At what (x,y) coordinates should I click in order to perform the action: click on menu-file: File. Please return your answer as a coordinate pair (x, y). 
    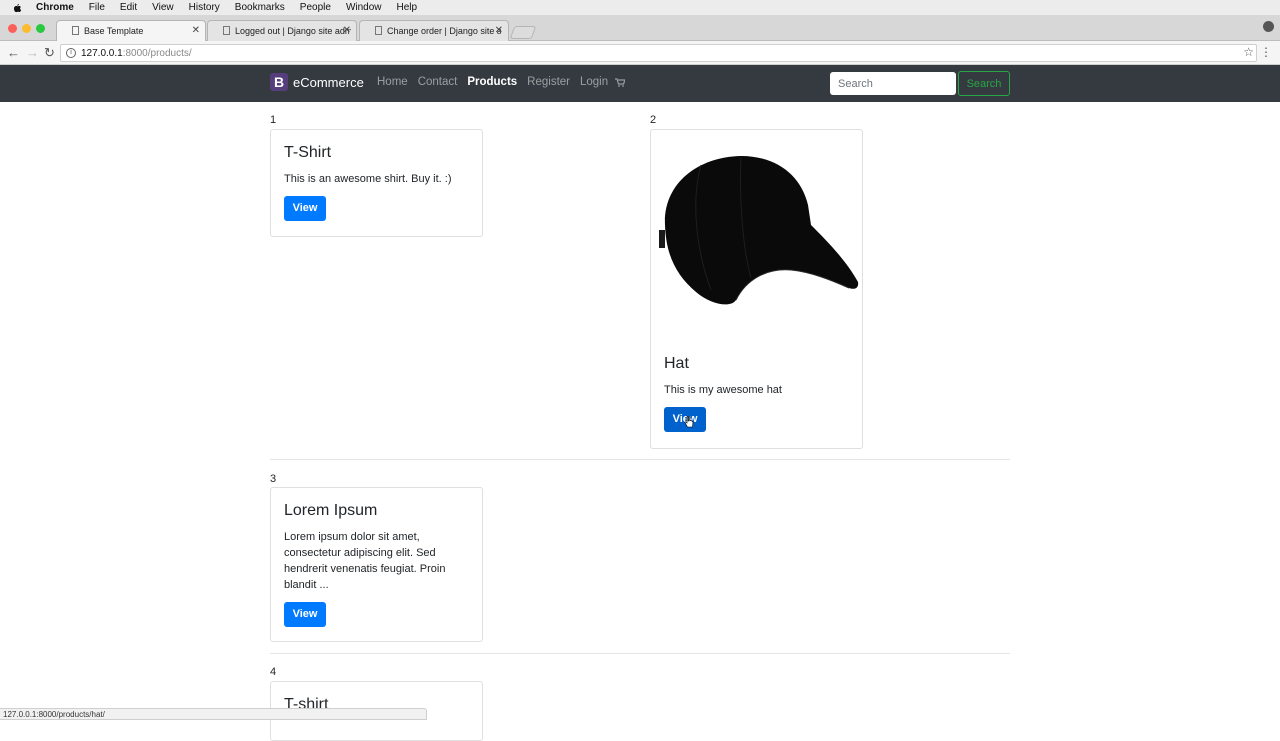
    Looking at the image, I should click on (97, 7).